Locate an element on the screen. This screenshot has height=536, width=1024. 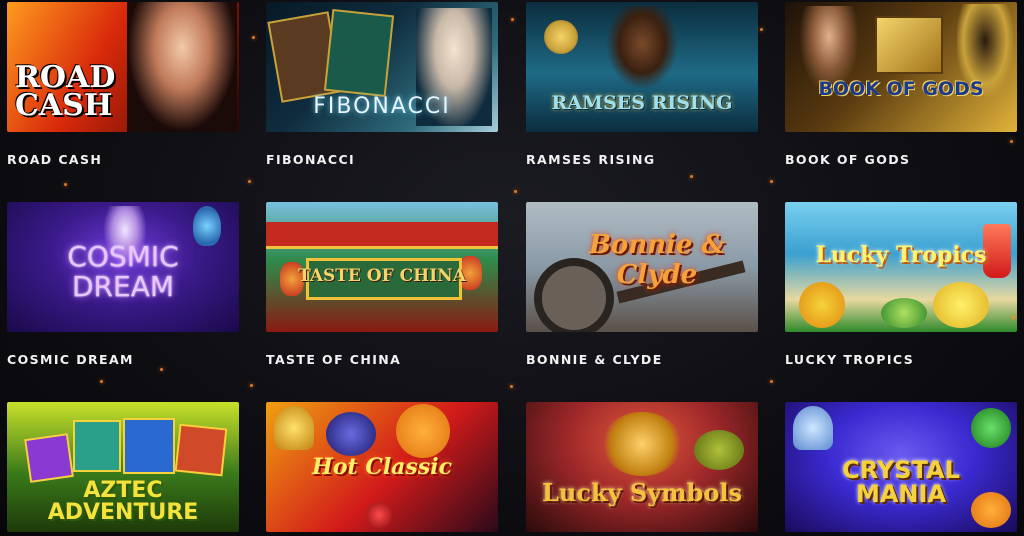
game-tile-taste-of-china: TASTE OF CHINA TASTE OF CHINA is located at coordinates (382, 284).